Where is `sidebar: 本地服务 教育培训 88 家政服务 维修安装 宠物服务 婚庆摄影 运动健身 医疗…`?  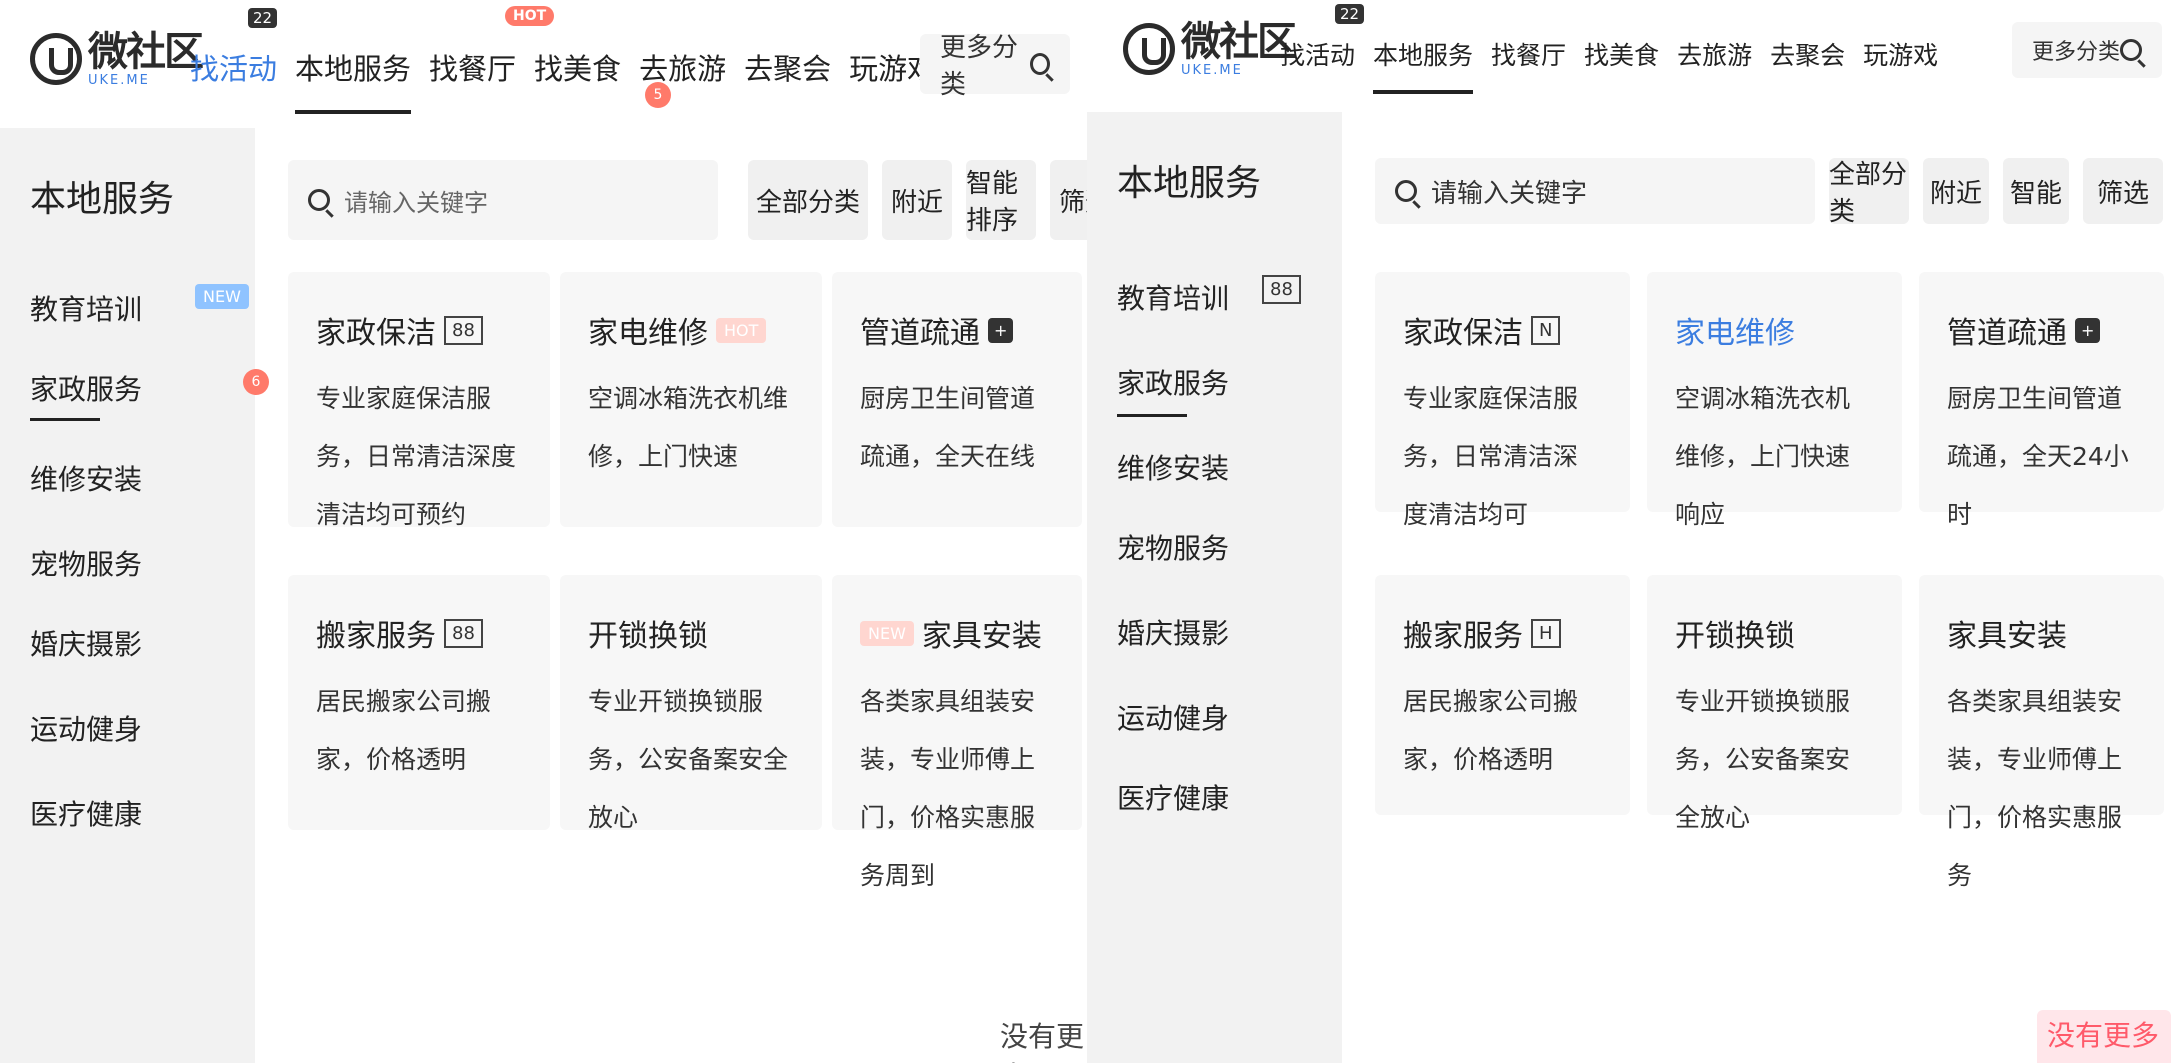
sidebar: 本地服务 教育培训 88 家政服务 维修安装 宠物服务 婚庆摄影 运动健身 医疗… is located at coordinates (1214, 587).